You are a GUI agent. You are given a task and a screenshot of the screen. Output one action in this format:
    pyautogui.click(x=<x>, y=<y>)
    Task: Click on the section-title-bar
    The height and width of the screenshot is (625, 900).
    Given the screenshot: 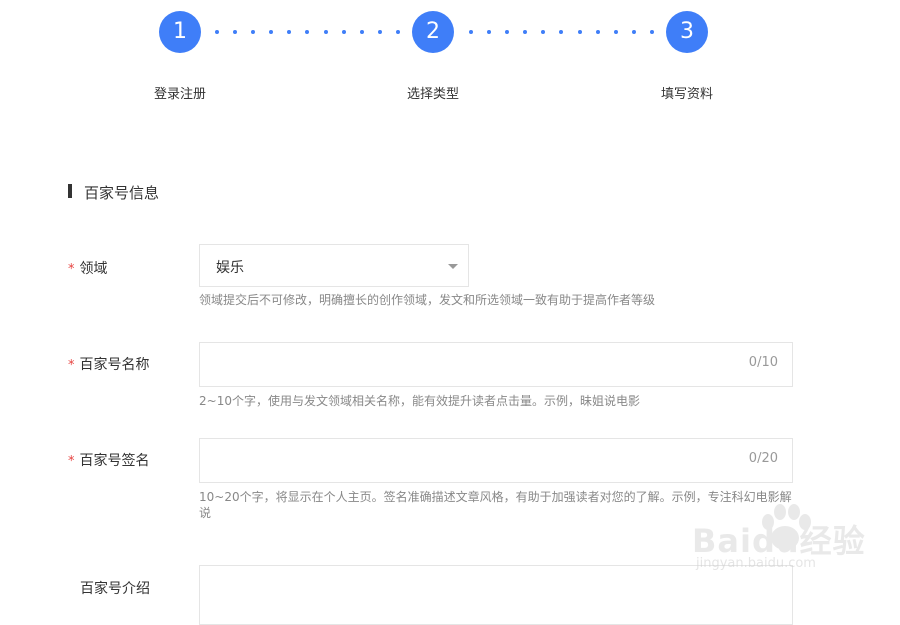 What is the action you would take?
    pyautogui.click(x=70, y=191)
    